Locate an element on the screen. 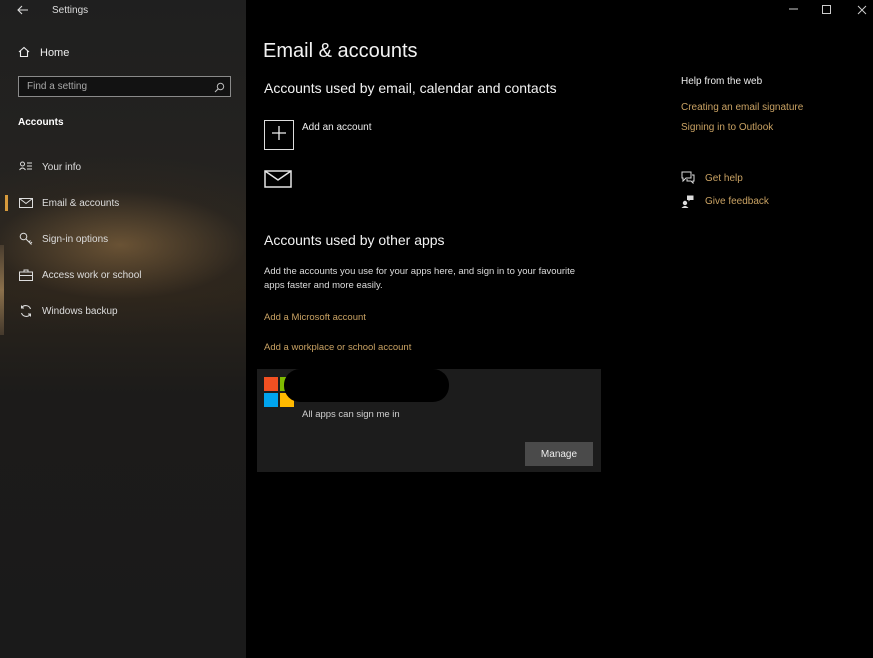 Image resolution: width=873 pixels, height=658 pixels. account-card: All apps can sign me in Manage is located at coordinates (429, 420).